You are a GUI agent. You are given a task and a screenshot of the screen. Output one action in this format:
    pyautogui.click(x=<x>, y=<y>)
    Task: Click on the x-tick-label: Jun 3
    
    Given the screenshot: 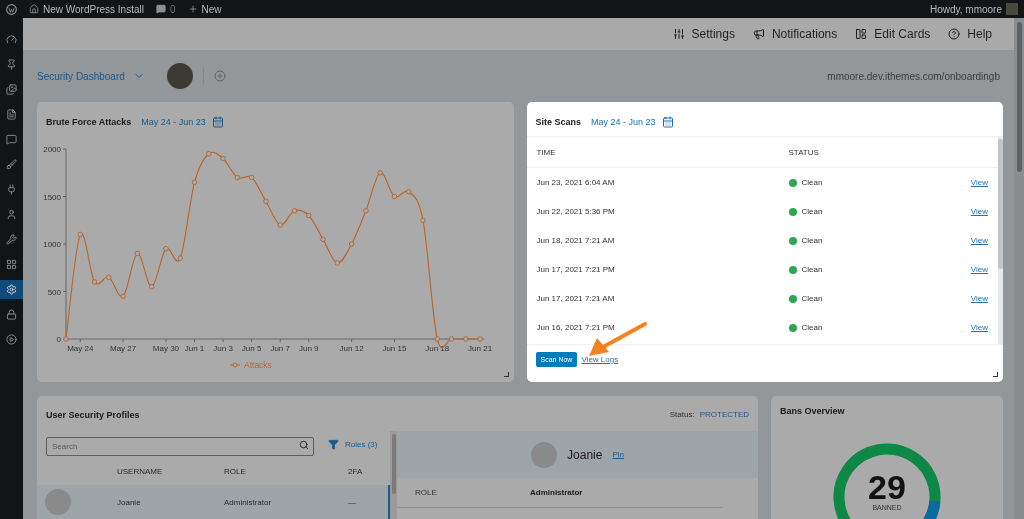 What is the action you would take?
    pyautogui.click(x=223, y=348)
    